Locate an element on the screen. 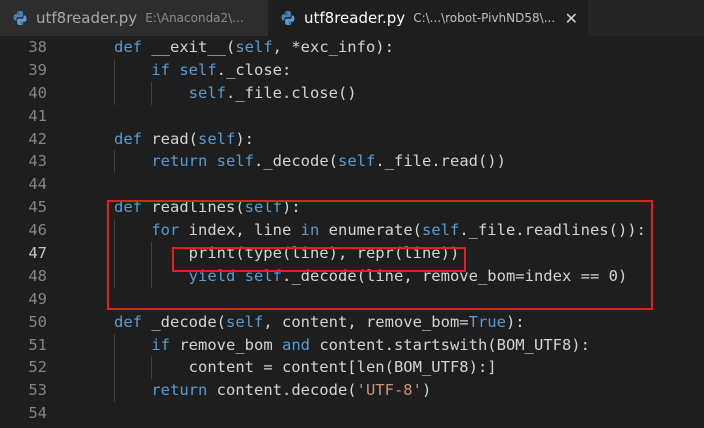 The image size is (704, 428). line-number: 48 is located at coordinates (37, 275).